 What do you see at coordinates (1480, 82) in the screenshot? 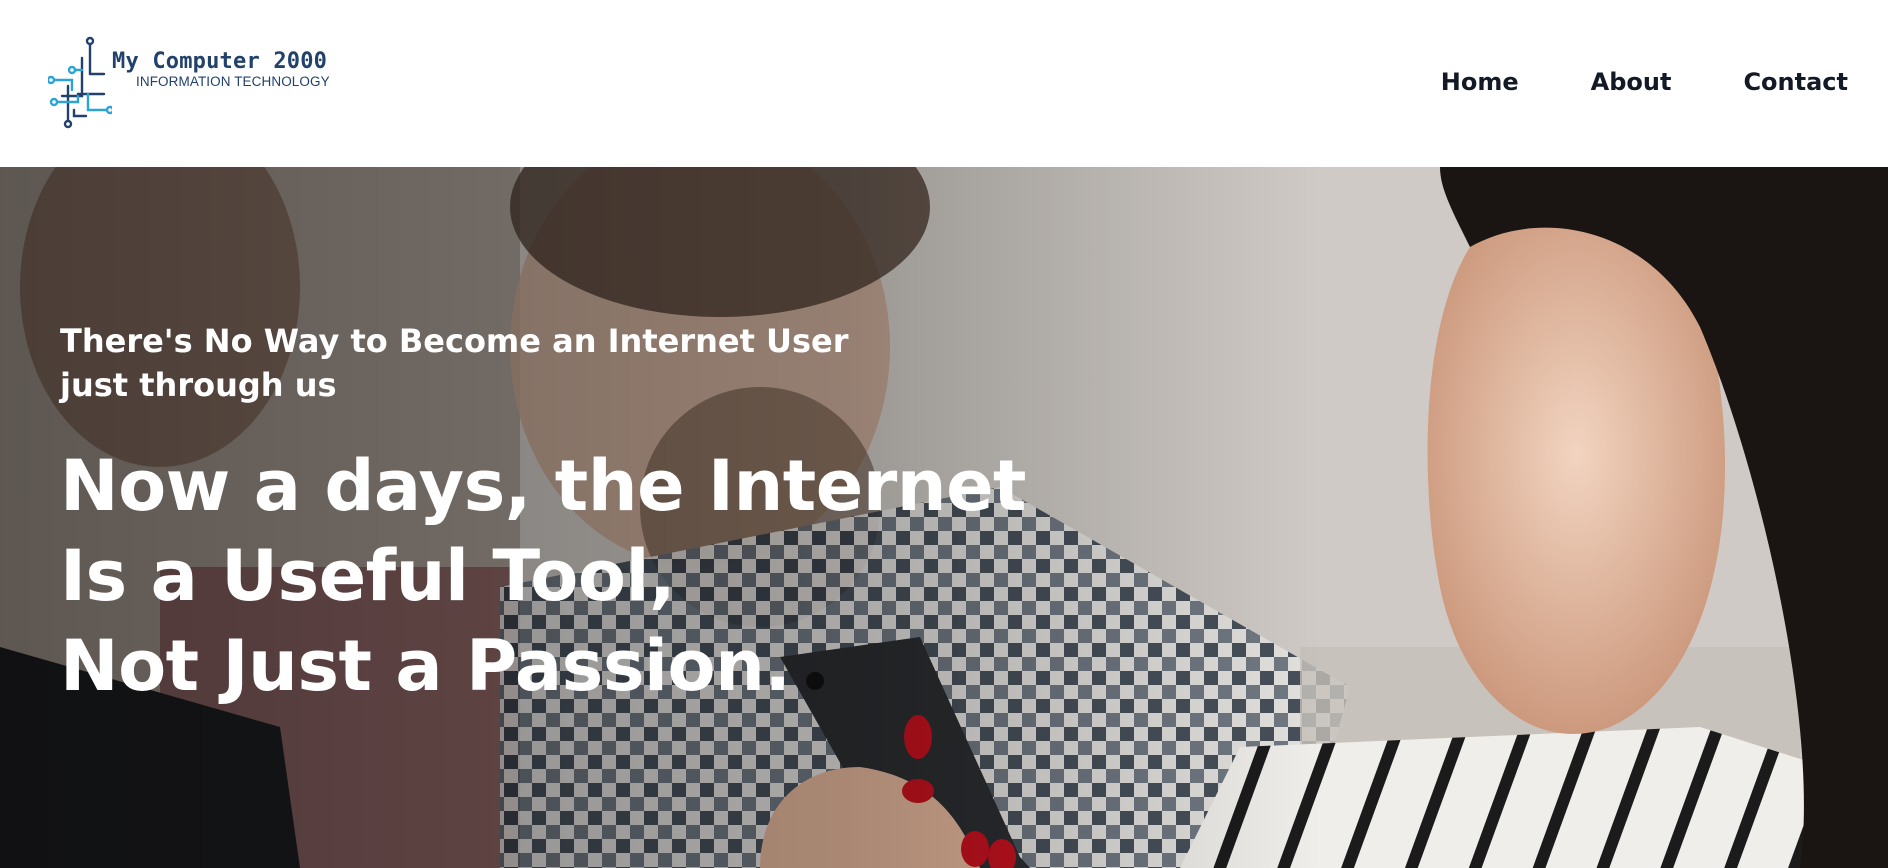
I see `nav-home: Home` at bounding box center [1480, 82].